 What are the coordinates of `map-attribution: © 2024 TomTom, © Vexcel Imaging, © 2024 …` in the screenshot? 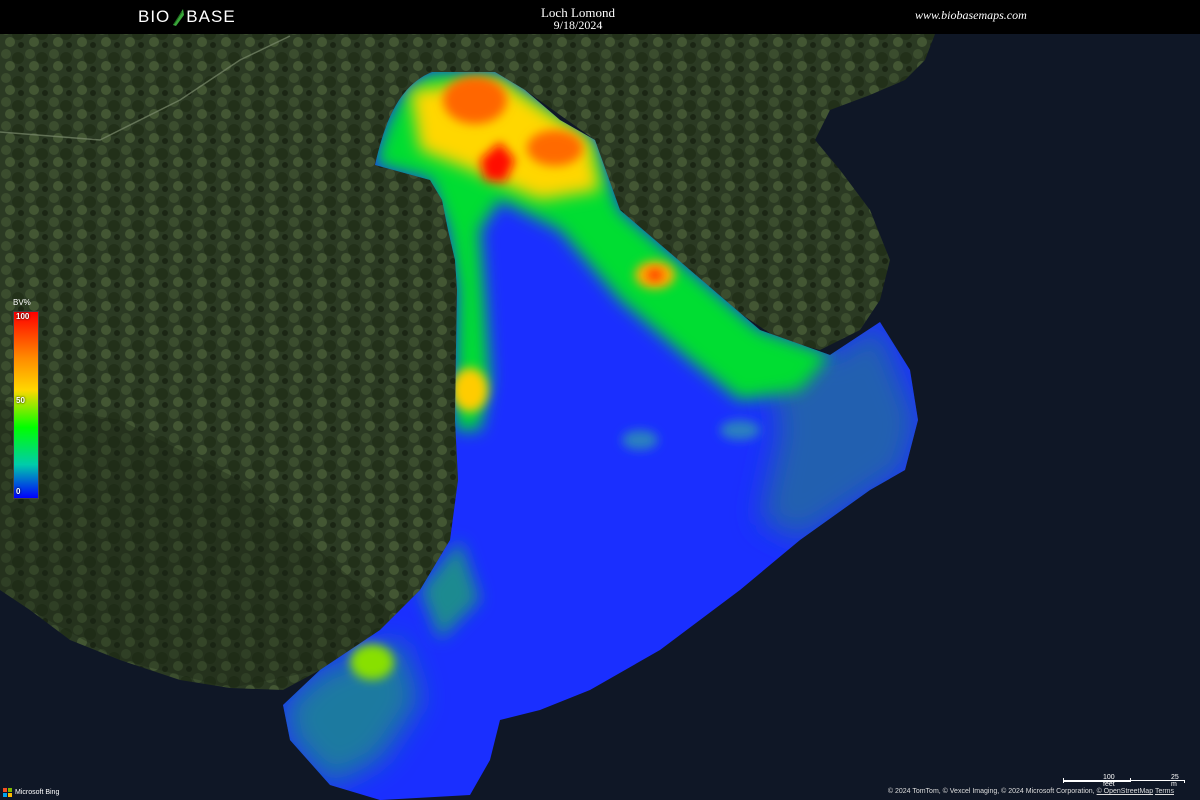 It's located at (1031, 791).